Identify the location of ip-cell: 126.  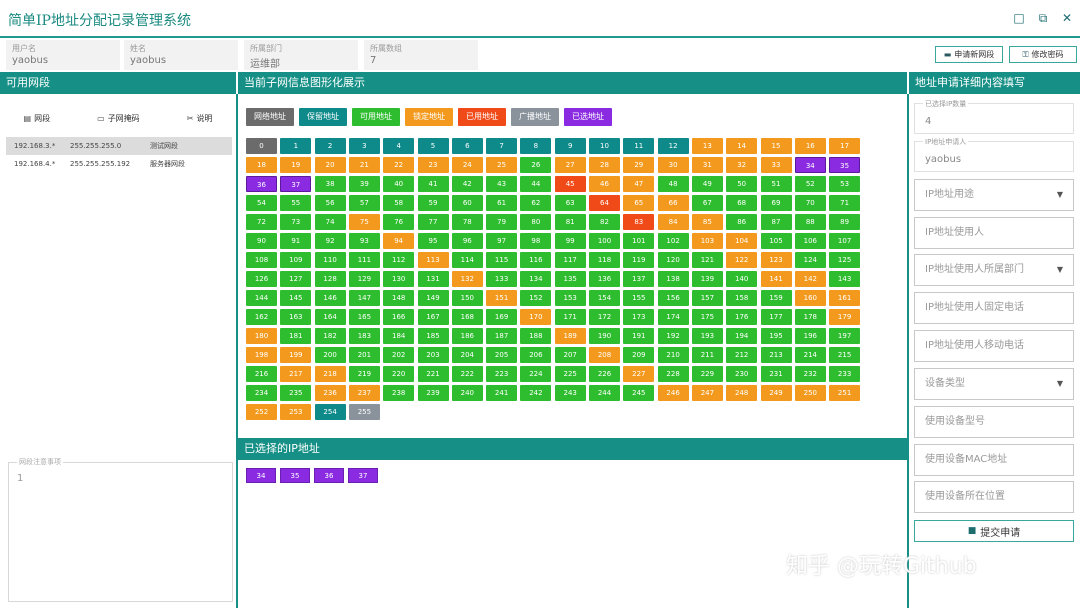
(261, 279).